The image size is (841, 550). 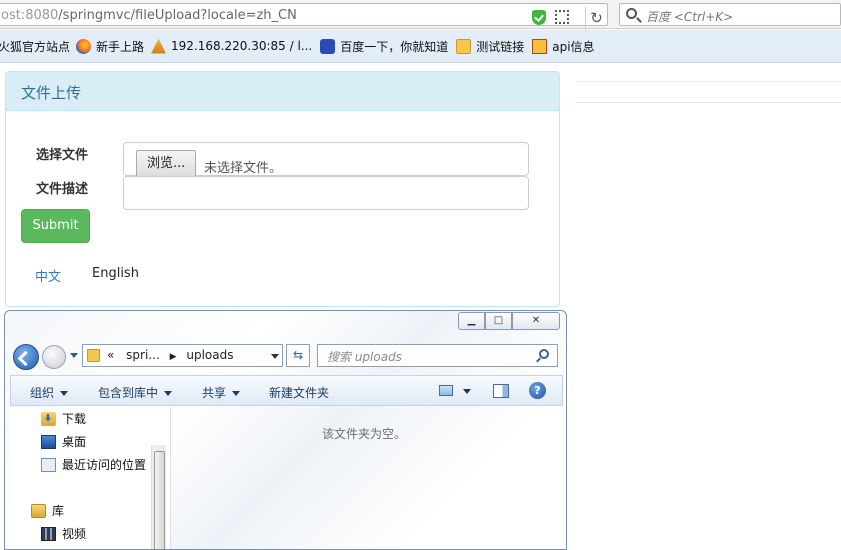 I want to click on firefox-icon, so click(x=84, y=46).